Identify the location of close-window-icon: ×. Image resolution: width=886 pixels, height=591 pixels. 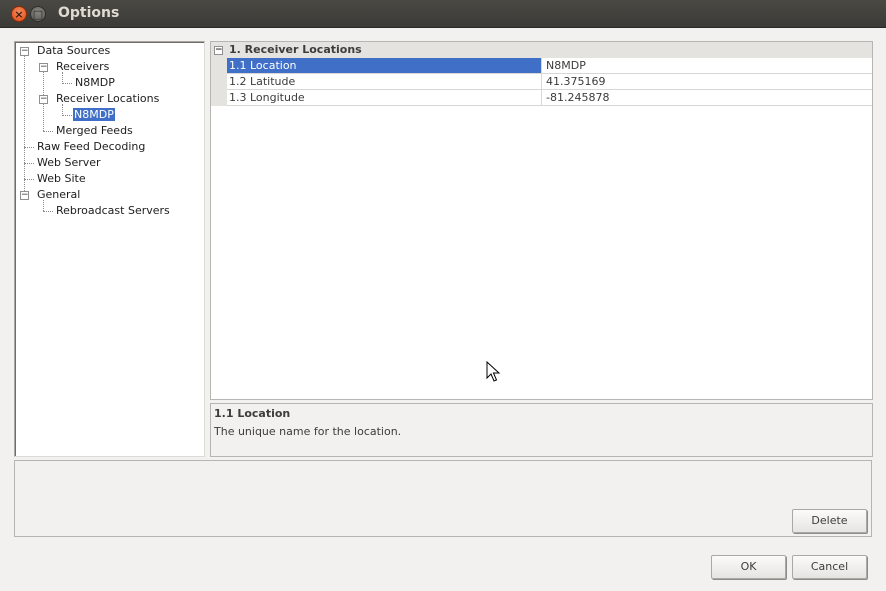
(19, 14).